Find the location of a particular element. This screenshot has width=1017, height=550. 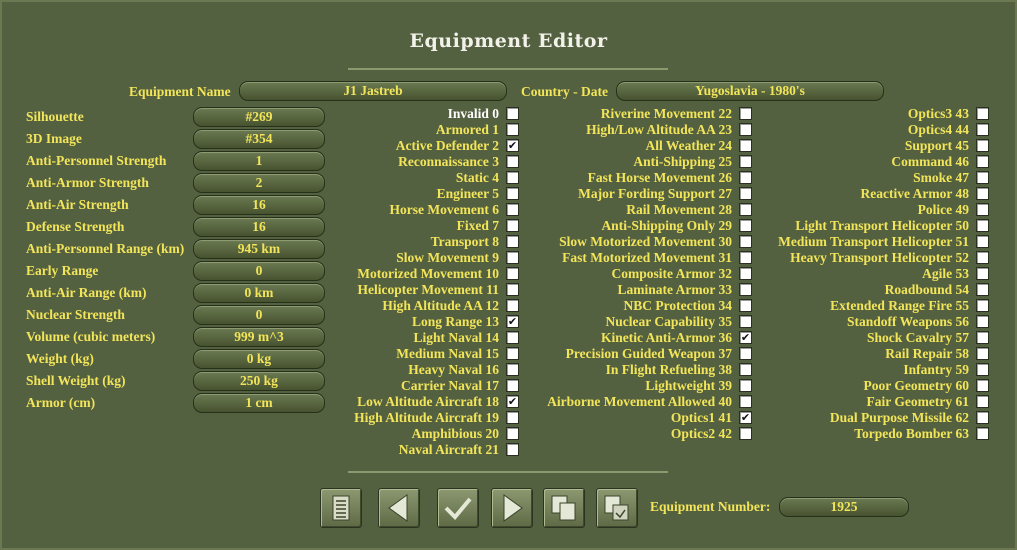

flag-number: 56 is located at coordinates (962, 321).